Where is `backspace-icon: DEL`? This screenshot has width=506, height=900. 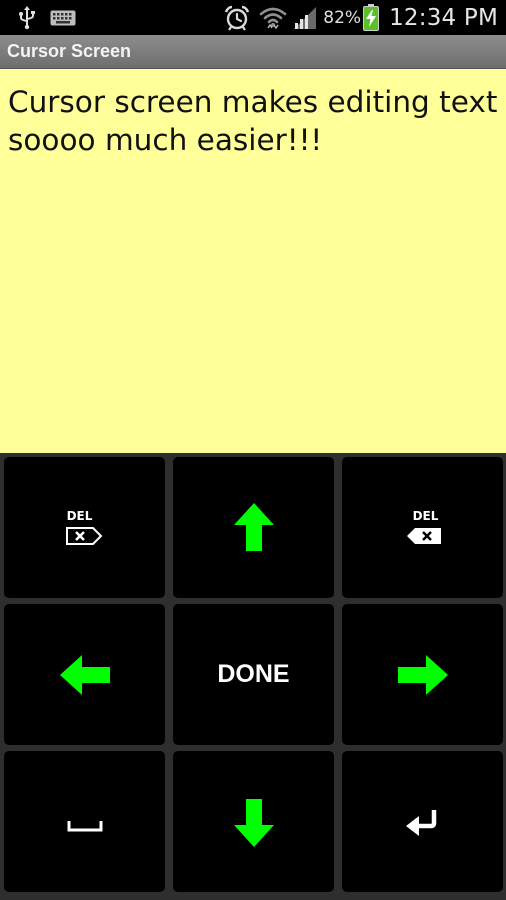 backspace-icon: DEL is located at coordinates (423, 528).